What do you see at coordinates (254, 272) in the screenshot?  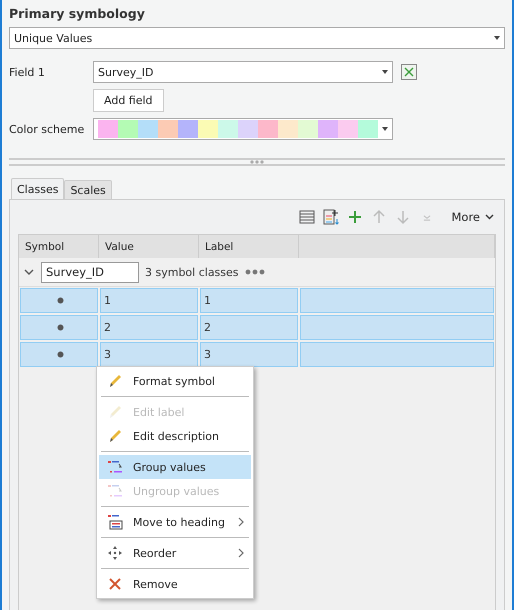 I see `more-icon` at bounding box center [254, 272].